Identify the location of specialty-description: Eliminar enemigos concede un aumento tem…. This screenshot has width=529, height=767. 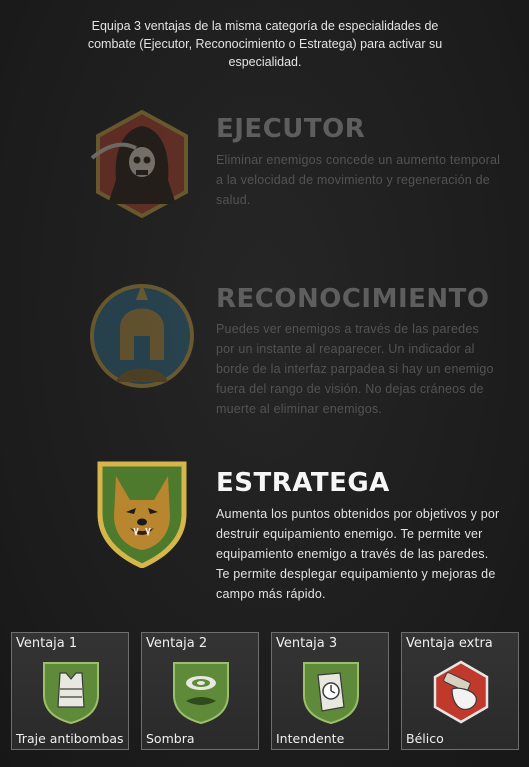
(358, 180).